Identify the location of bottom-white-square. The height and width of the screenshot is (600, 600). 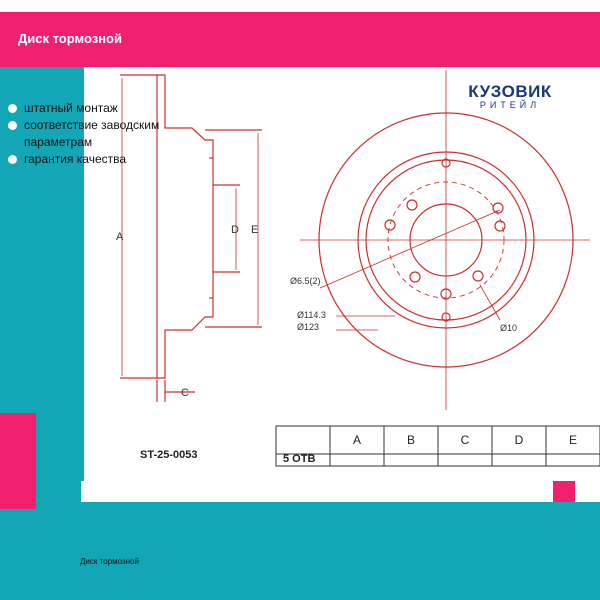
(523, 491).